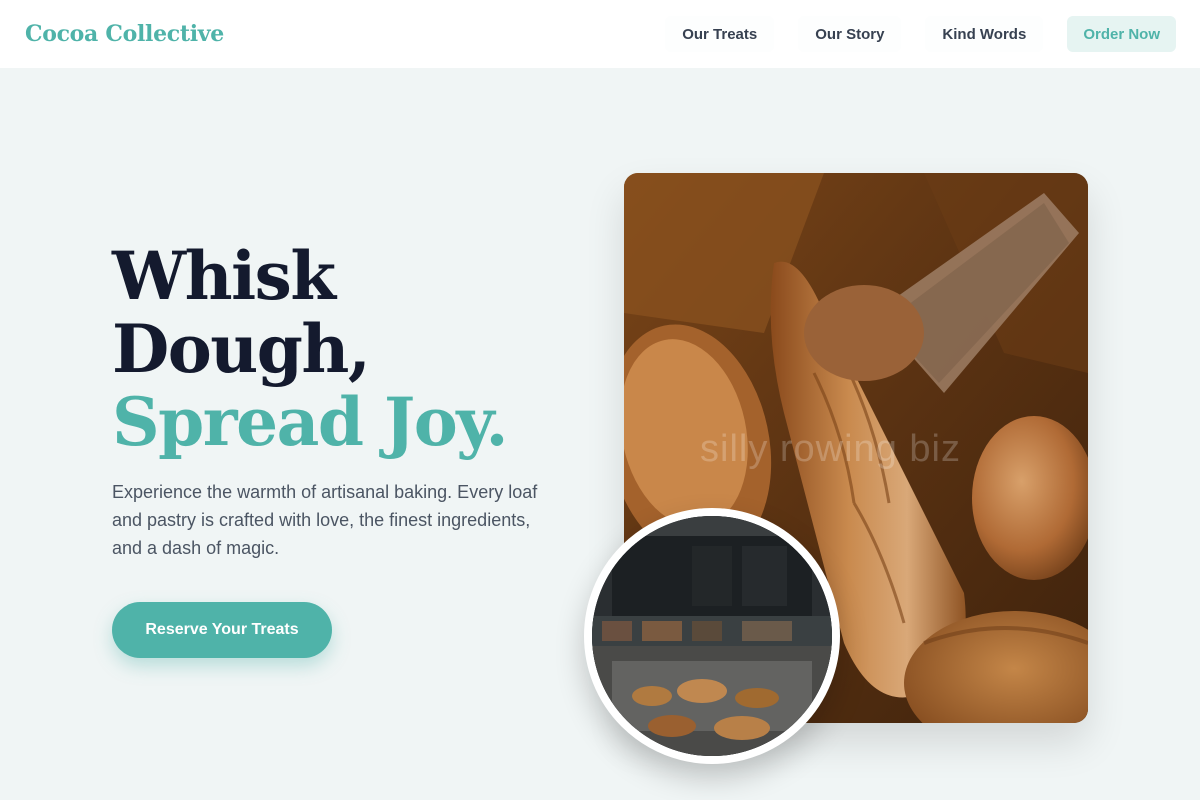  I want to click on bakery-interior-image, so click(712, 636).